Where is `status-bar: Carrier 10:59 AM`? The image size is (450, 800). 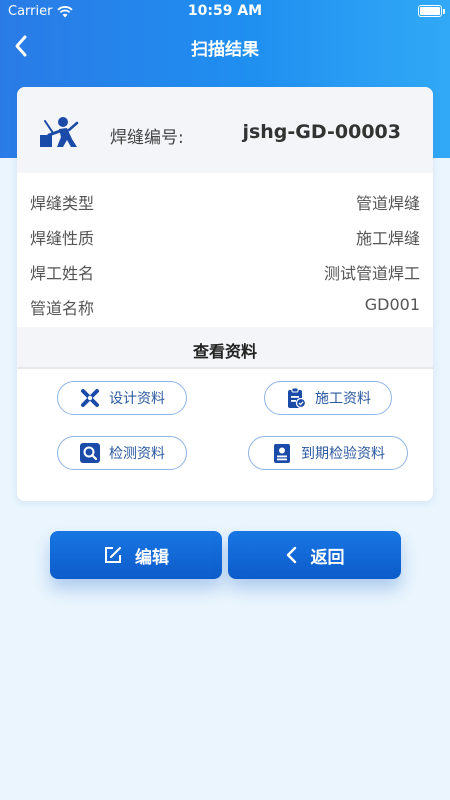
status-bar: Carrier 10:59 AM is located at coordinates (225, 11).